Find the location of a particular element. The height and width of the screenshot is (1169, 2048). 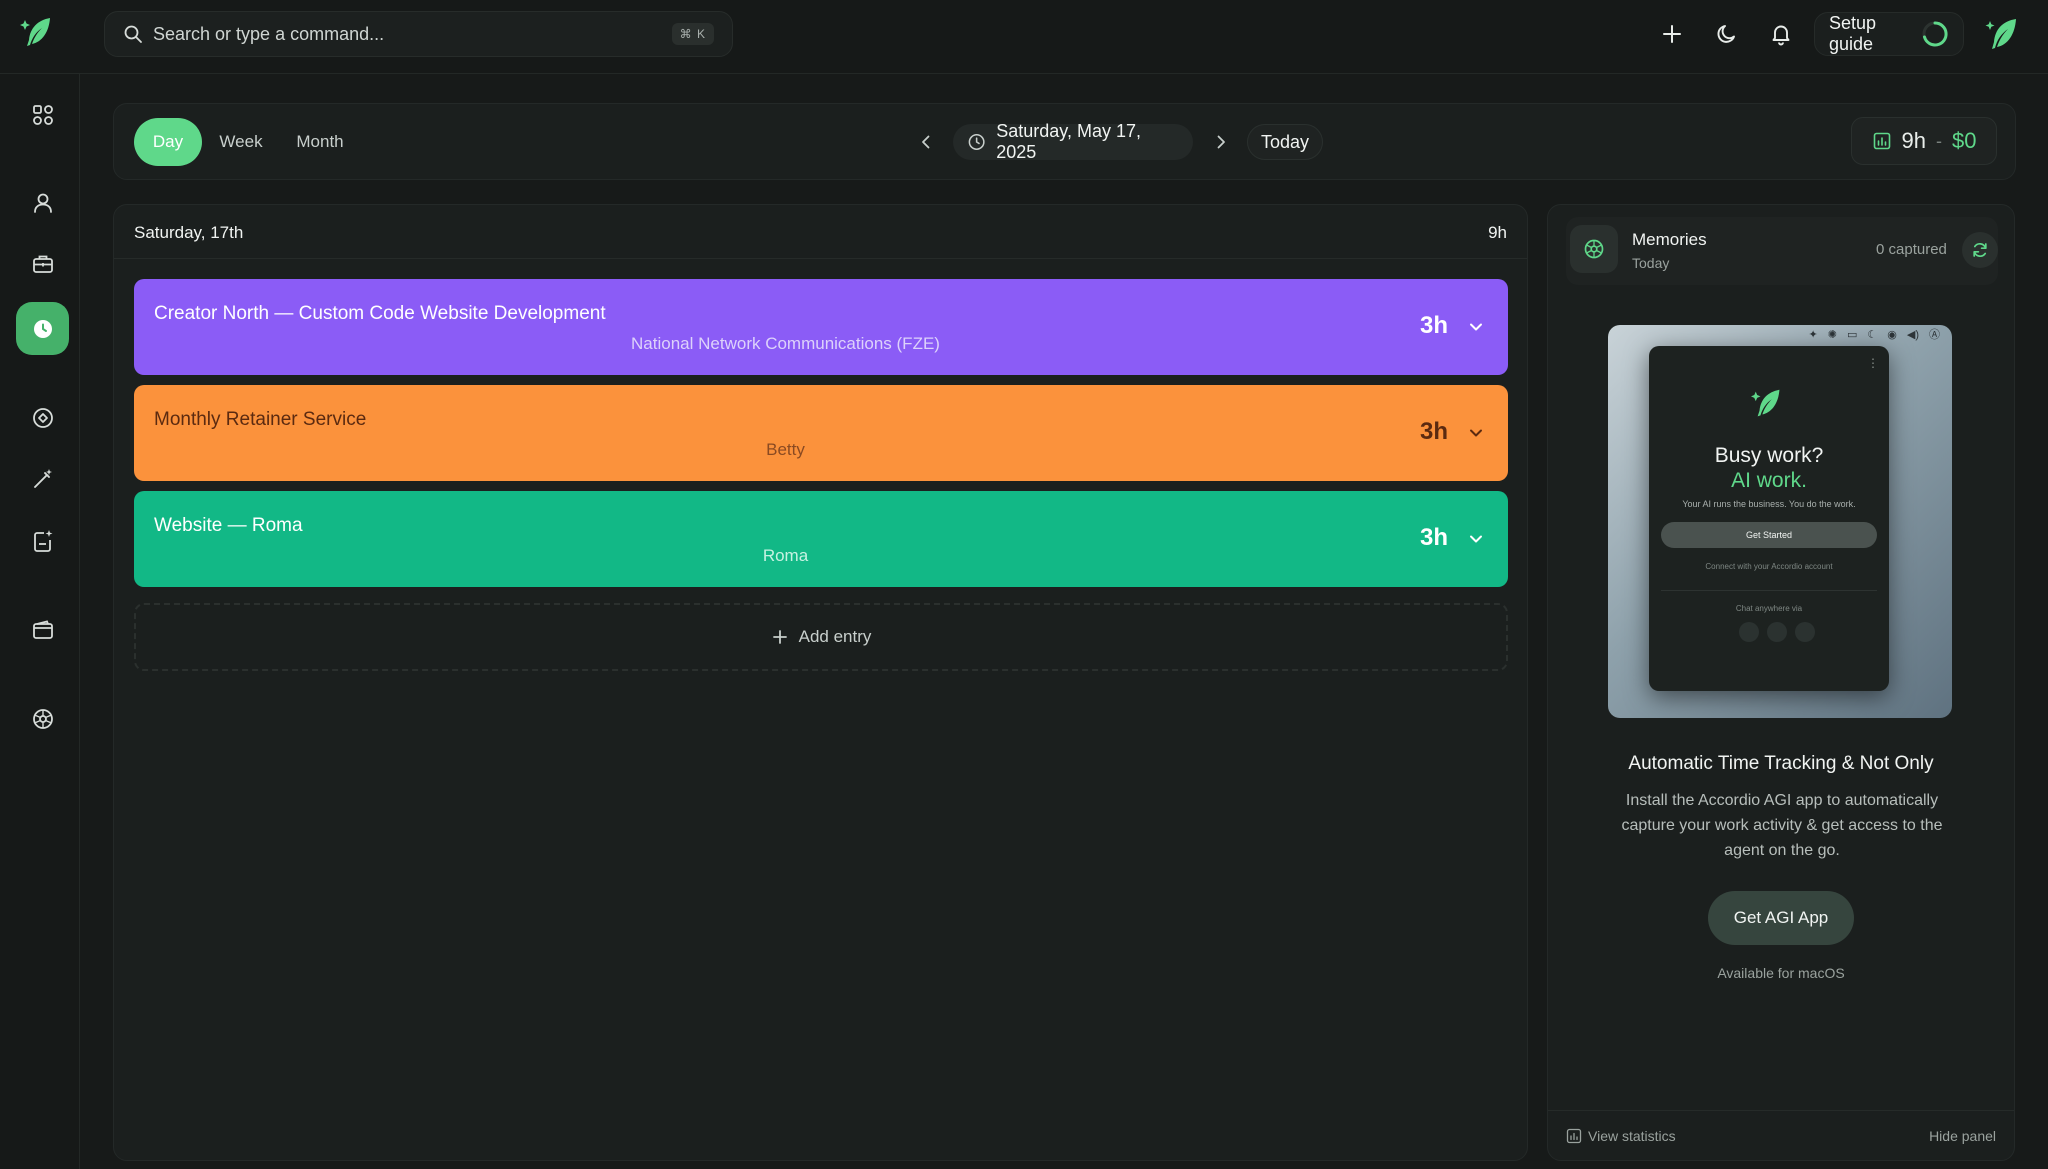

avatar is located at coordinates (2003, 34).